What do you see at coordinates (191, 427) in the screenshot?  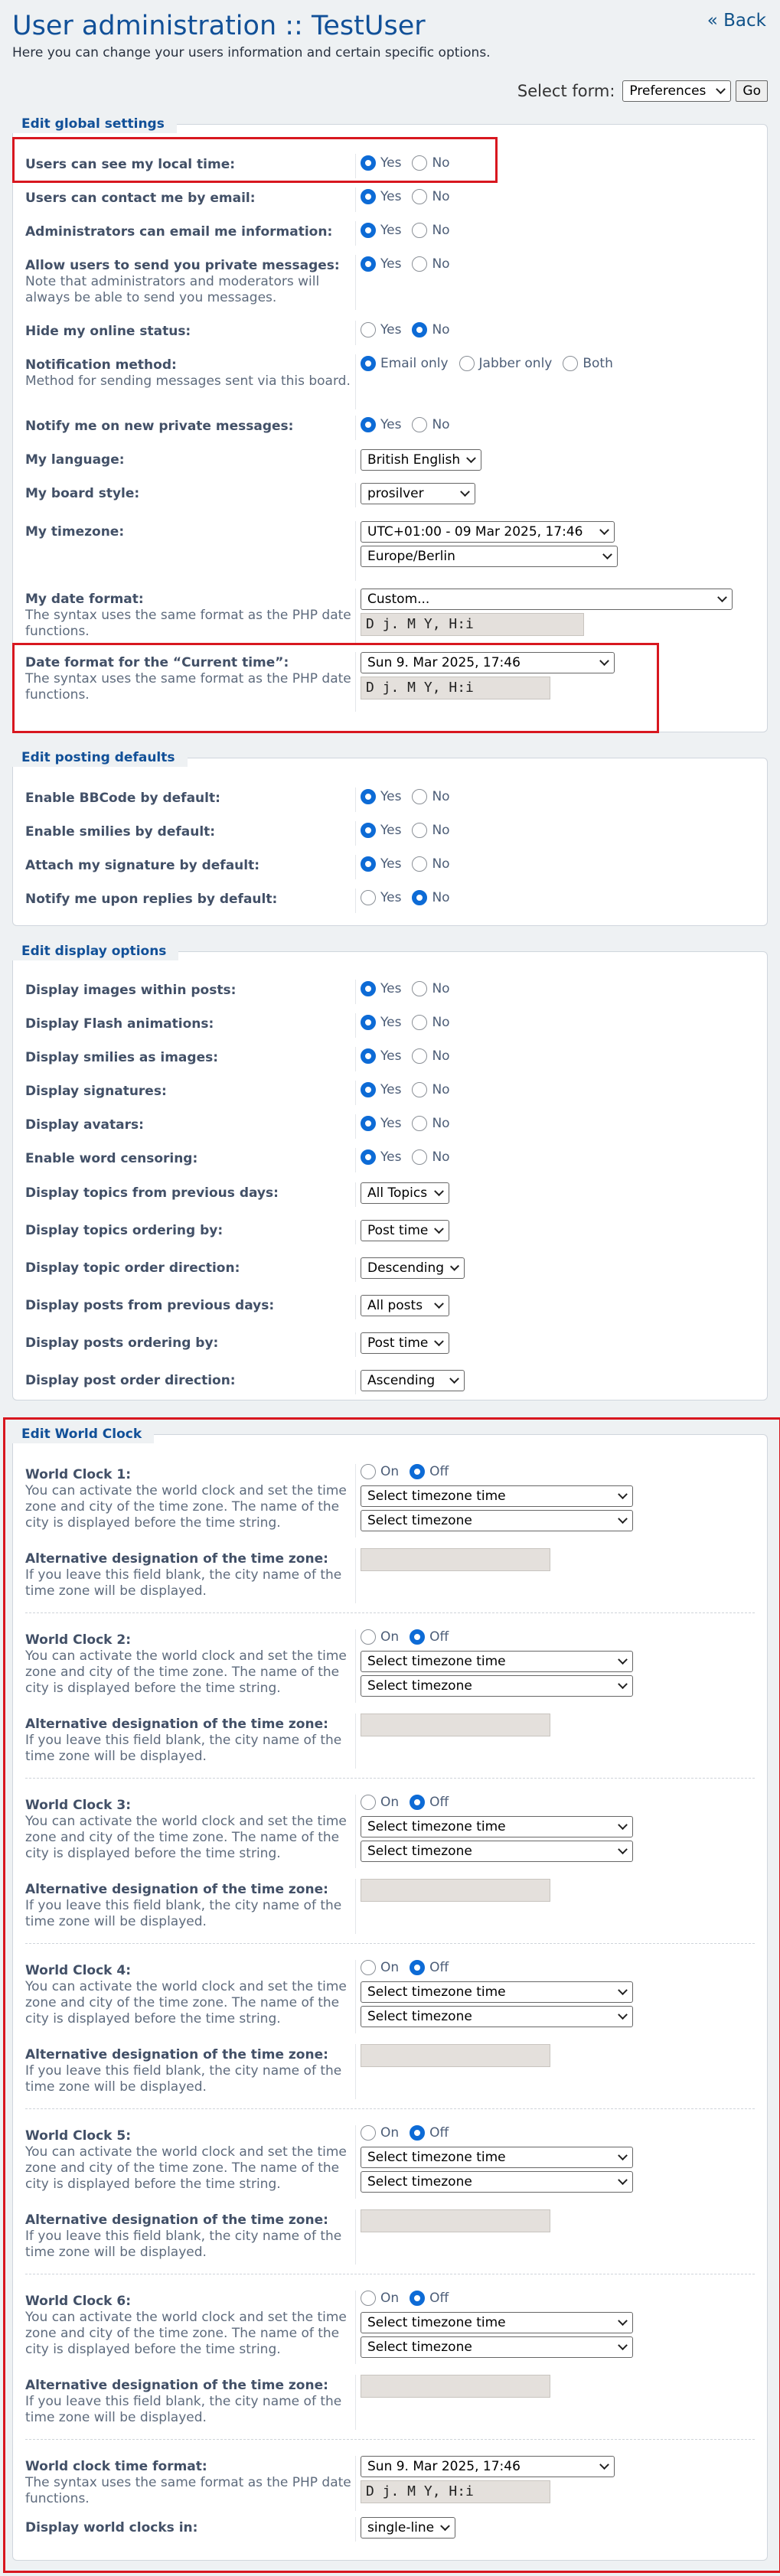 I see `notify-pm-label-block: Notify me on new private messages:` at bounding box center [191, 427].